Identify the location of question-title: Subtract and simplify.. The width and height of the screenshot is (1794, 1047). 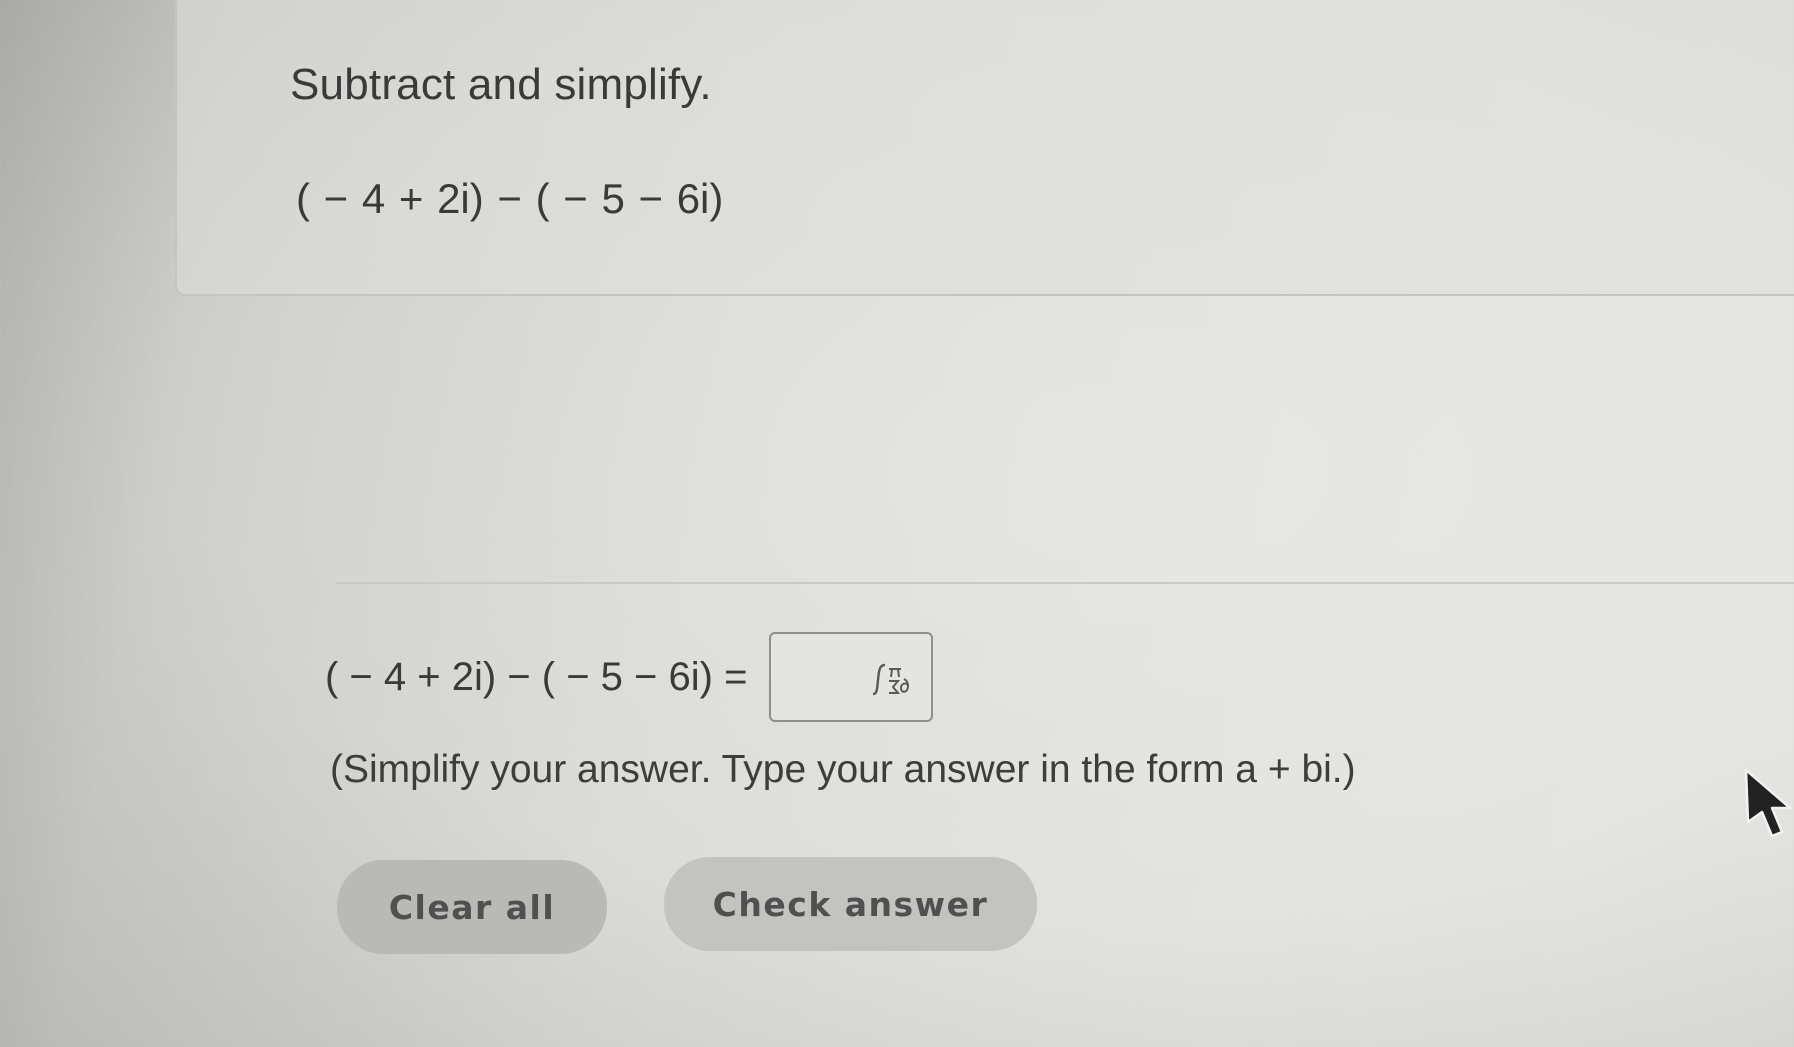
(501, 84).